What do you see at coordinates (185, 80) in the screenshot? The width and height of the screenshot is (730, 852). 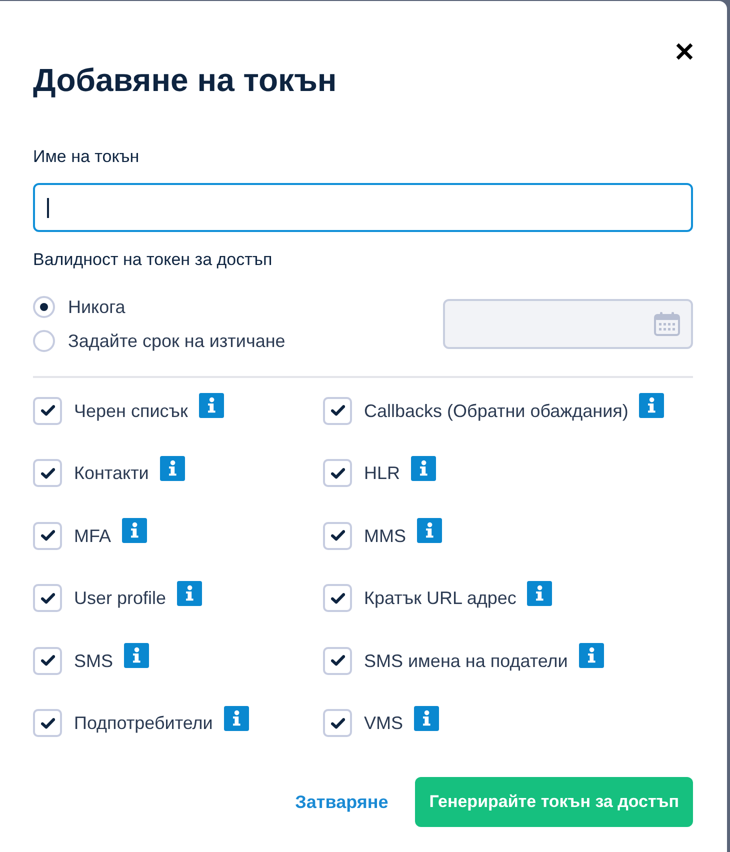 I see `dialog-title: Добавяне на токън` at bounding box center [185, 80].